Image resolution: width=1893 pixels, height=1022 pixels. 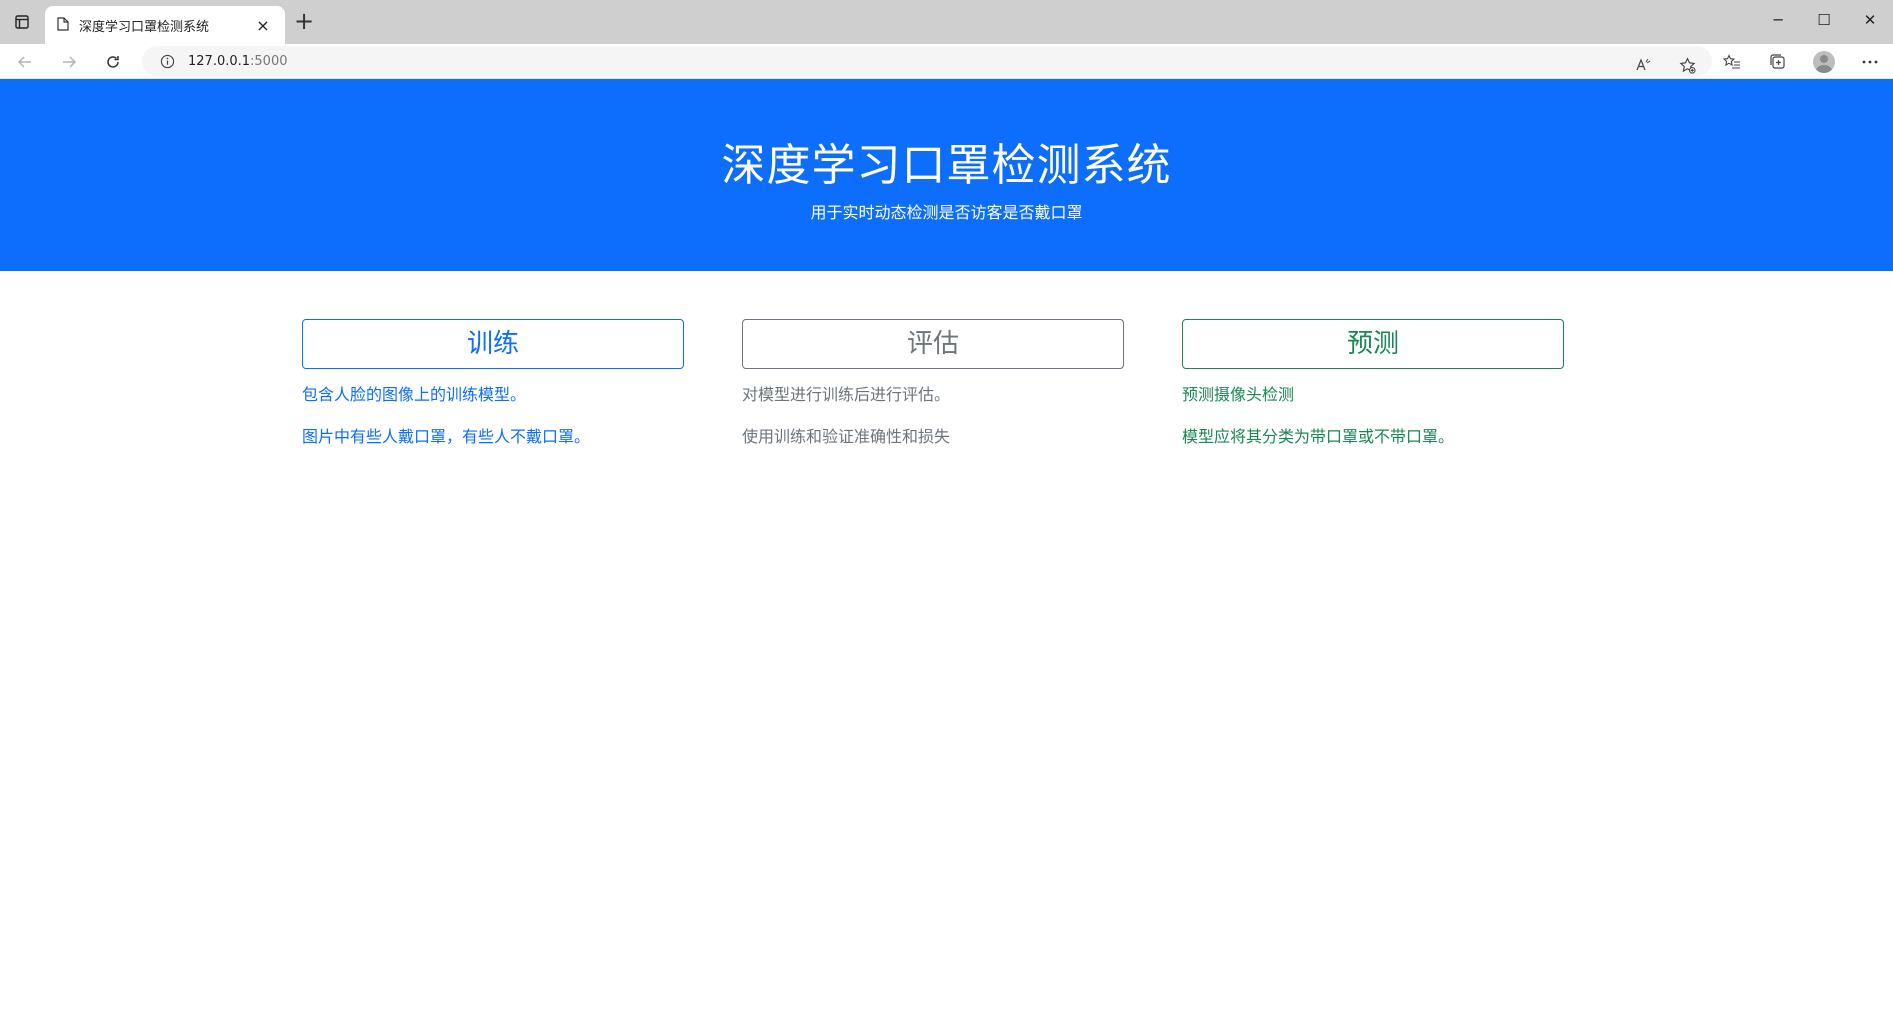 What do you see at coordinates (846, 394) in the screenshot?
I see `evaluate-description-1: 对模型进行训练后进行评估。` at bounding box center [846, 394].